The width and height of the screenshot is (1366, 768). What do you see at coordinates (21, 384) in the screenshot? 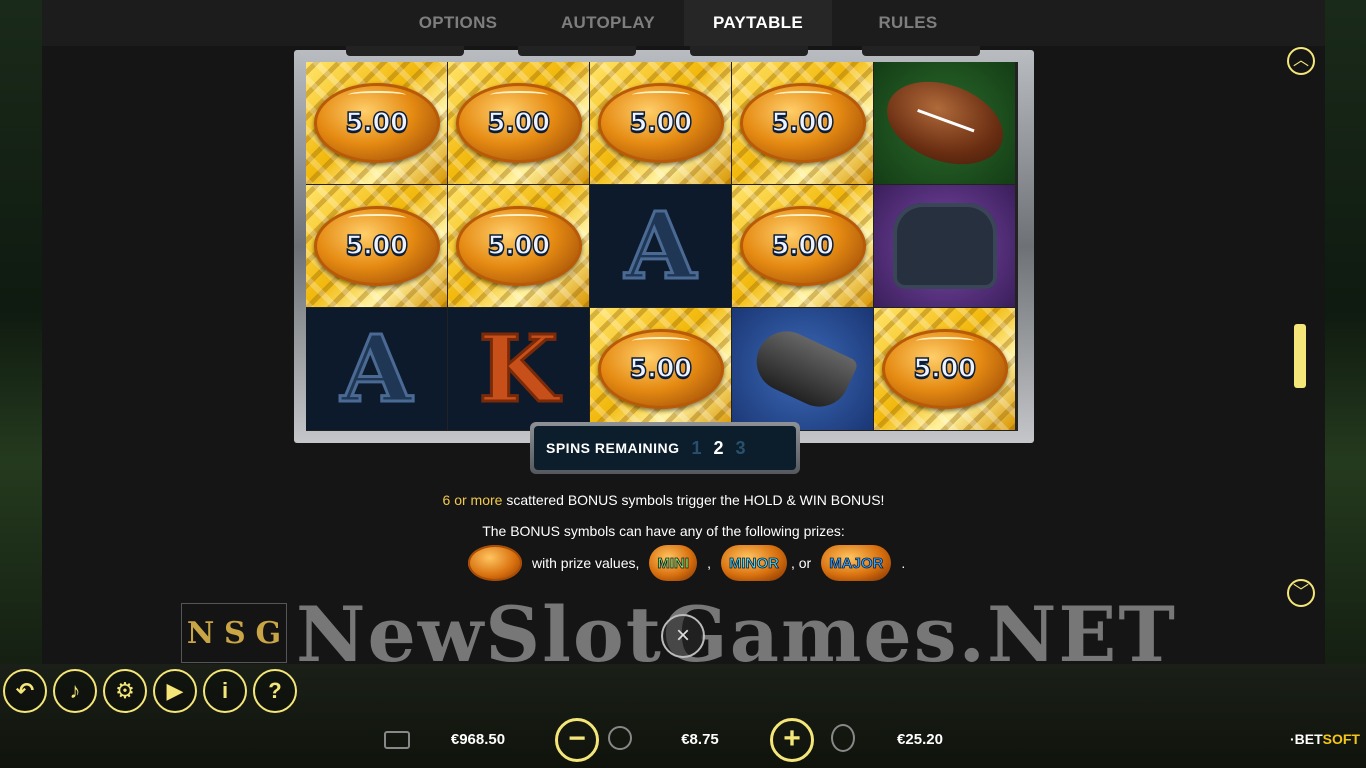
I see `background-left` at bounding box center [21, 384].